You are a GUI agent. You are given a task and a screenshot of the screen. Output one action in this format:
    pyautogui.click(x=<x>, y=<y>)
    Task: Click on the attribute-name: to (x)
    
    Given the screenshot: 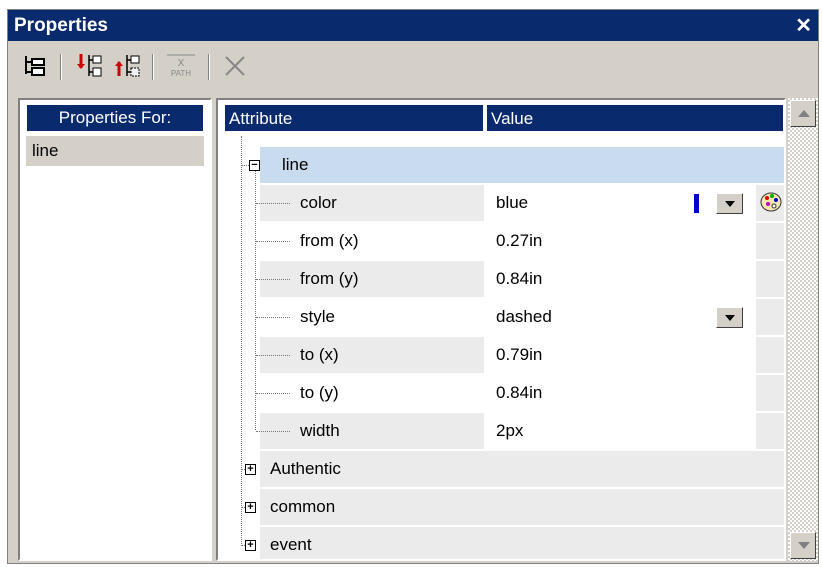 What is the action you would take?
    pyautogui.click(x=319, y=354)
    